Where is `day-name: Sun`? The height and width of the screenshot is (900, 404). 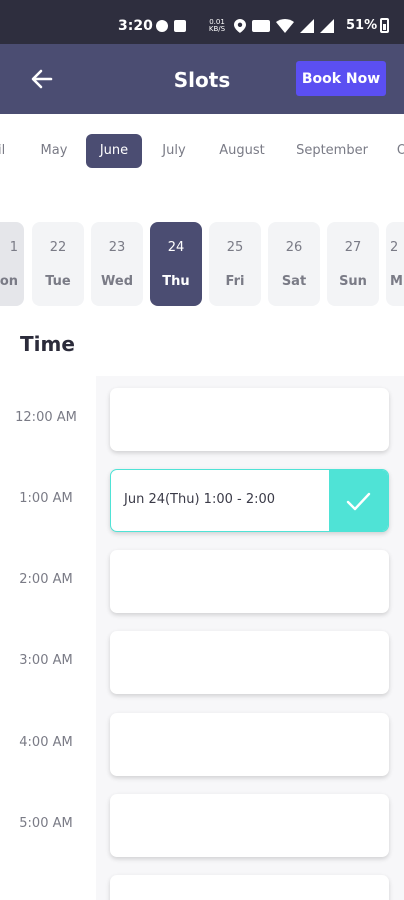
day-name: Sun is located at coordinates (353, 281).